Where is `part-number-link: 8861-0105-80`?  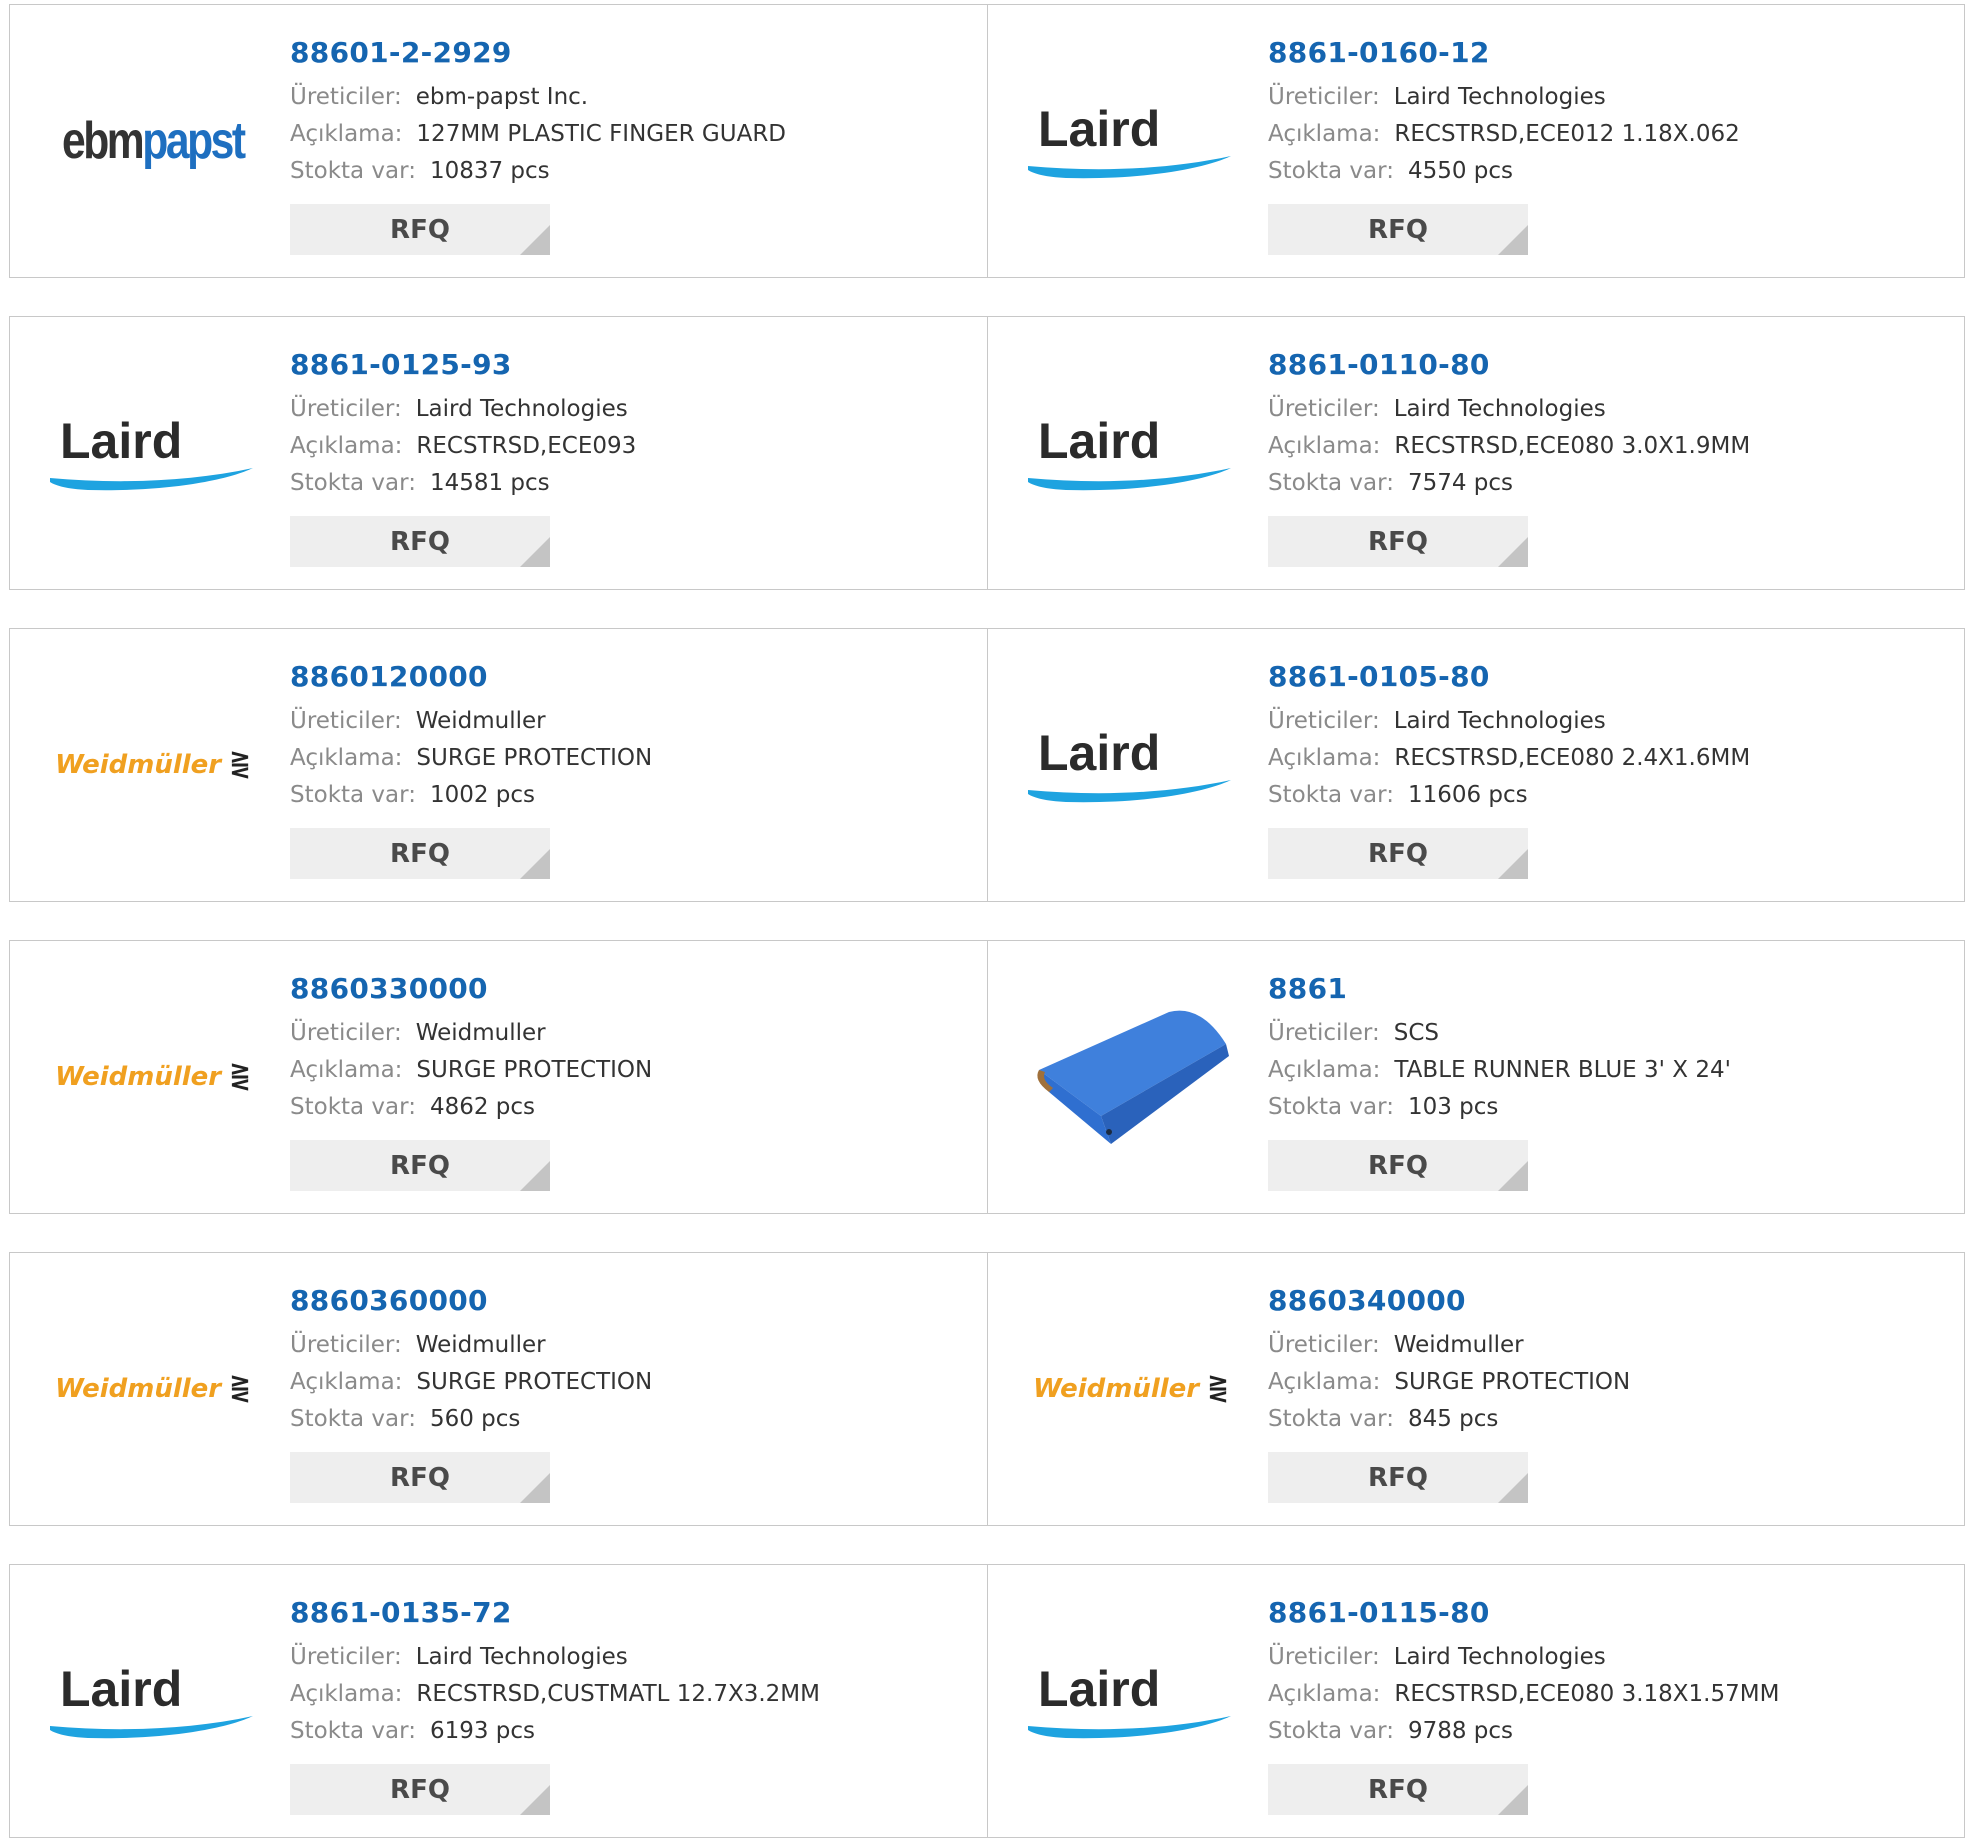 part-number-link: 8861-0105-80 is located at coordinates (1608, 677).